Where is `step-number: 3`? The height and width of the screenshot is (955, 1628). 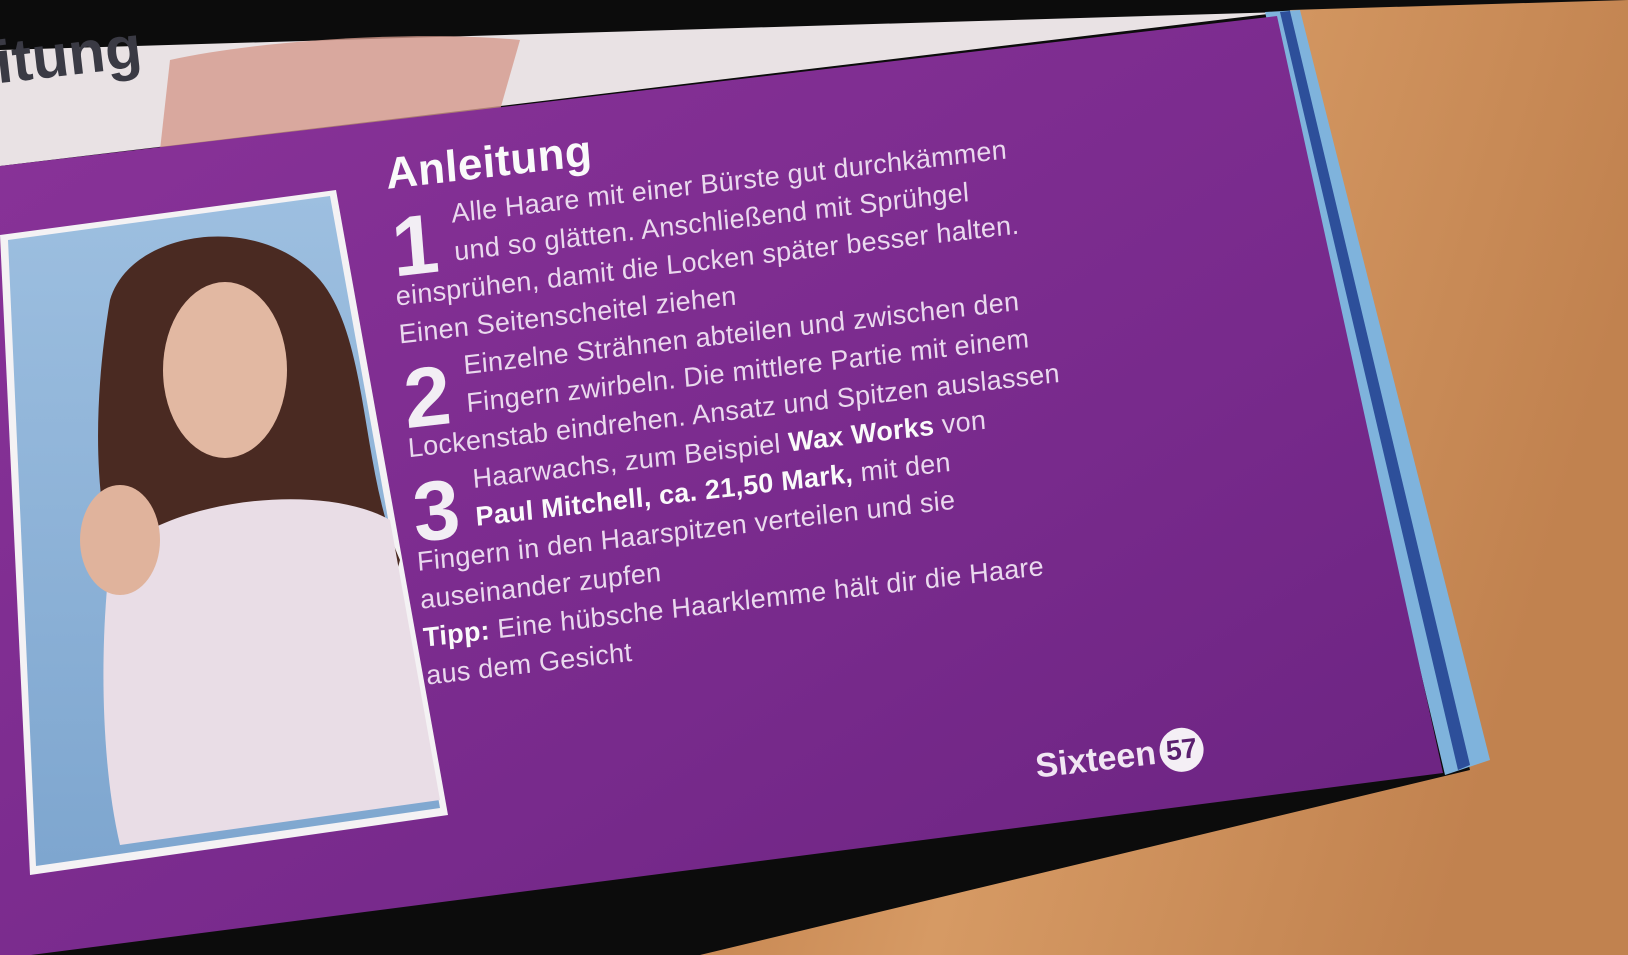
step-number: 3 is located at coordinates (436, 510).